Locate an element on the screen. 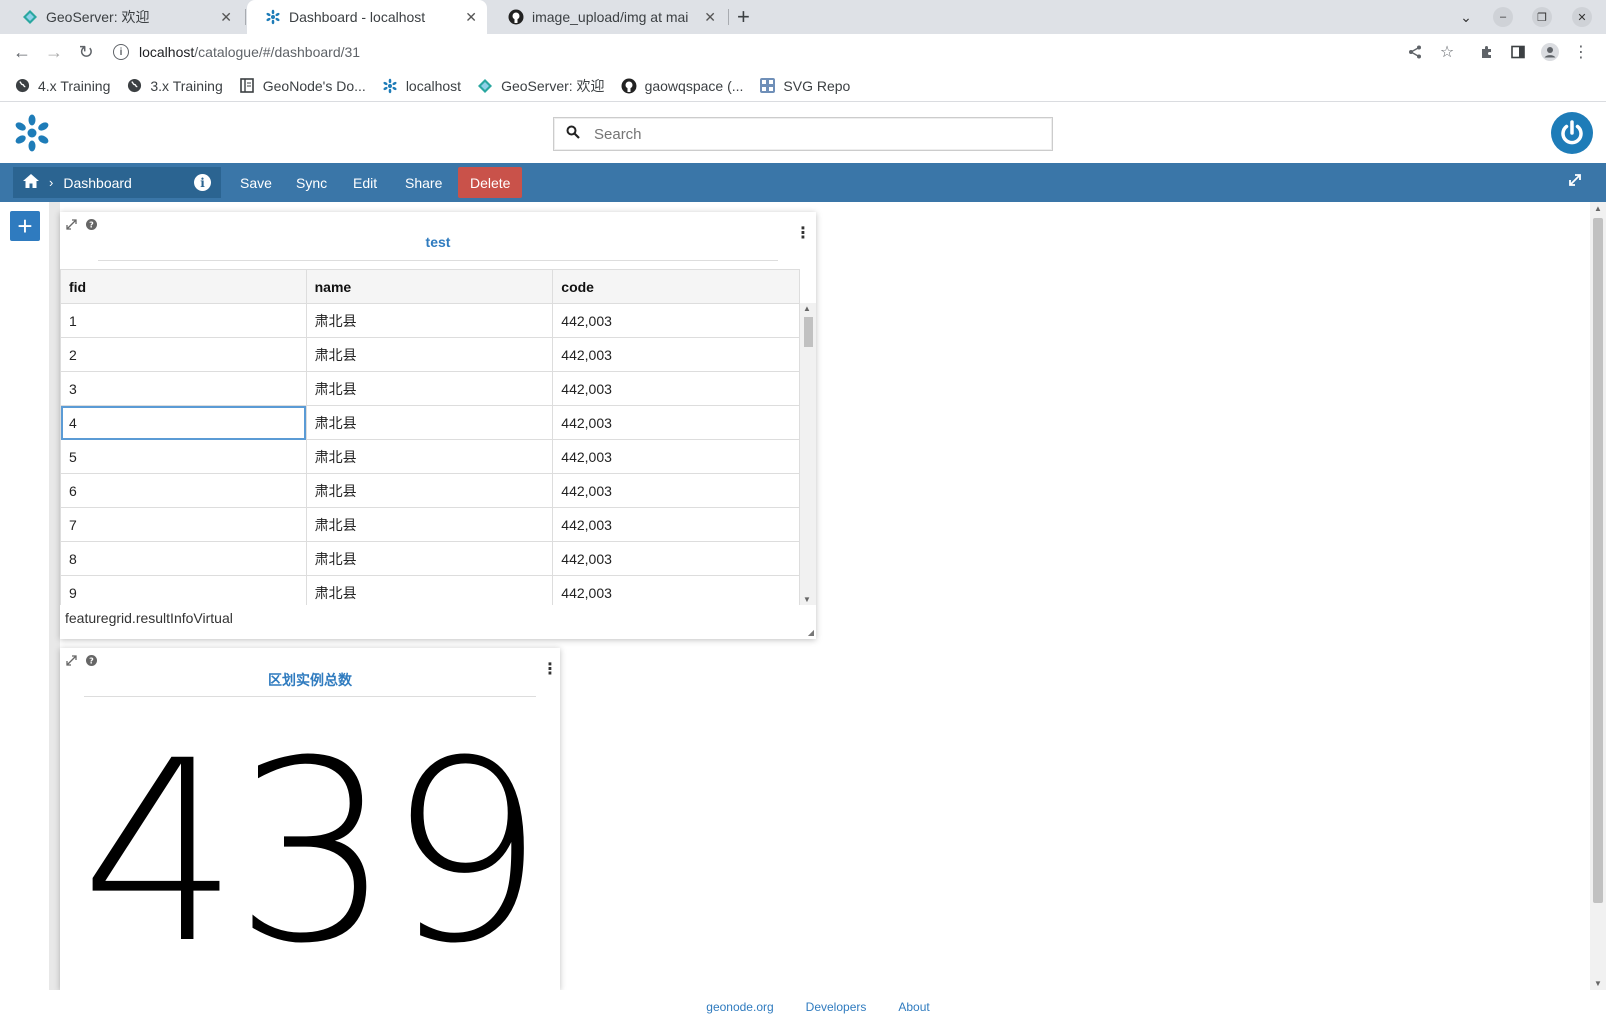  site-info-icon: i is located at coordinates (121, 52).